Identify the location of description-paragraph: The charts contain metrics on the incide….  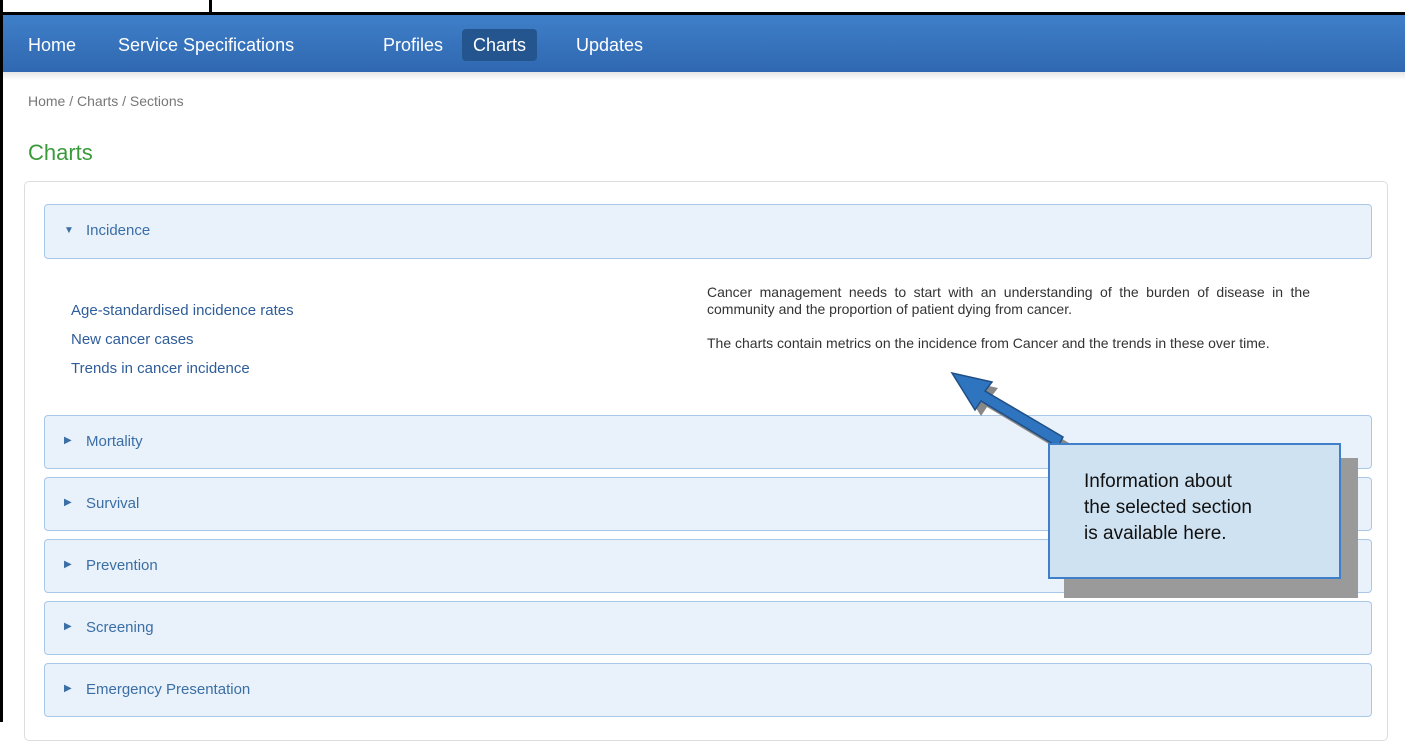
(988, 343).